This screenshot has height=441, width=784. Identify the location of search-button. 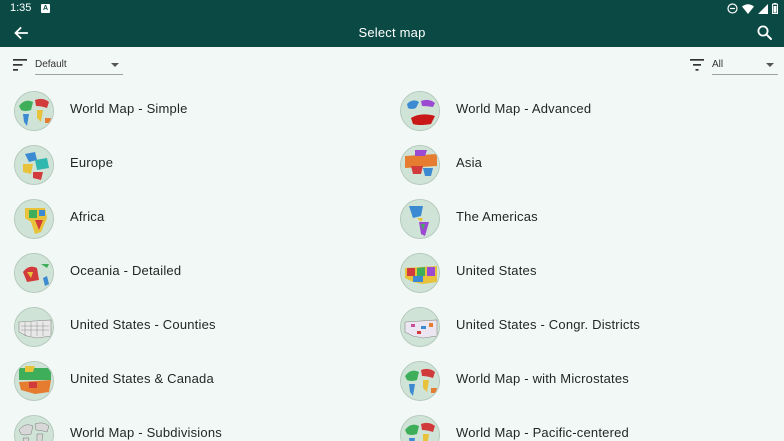
(765, 33).